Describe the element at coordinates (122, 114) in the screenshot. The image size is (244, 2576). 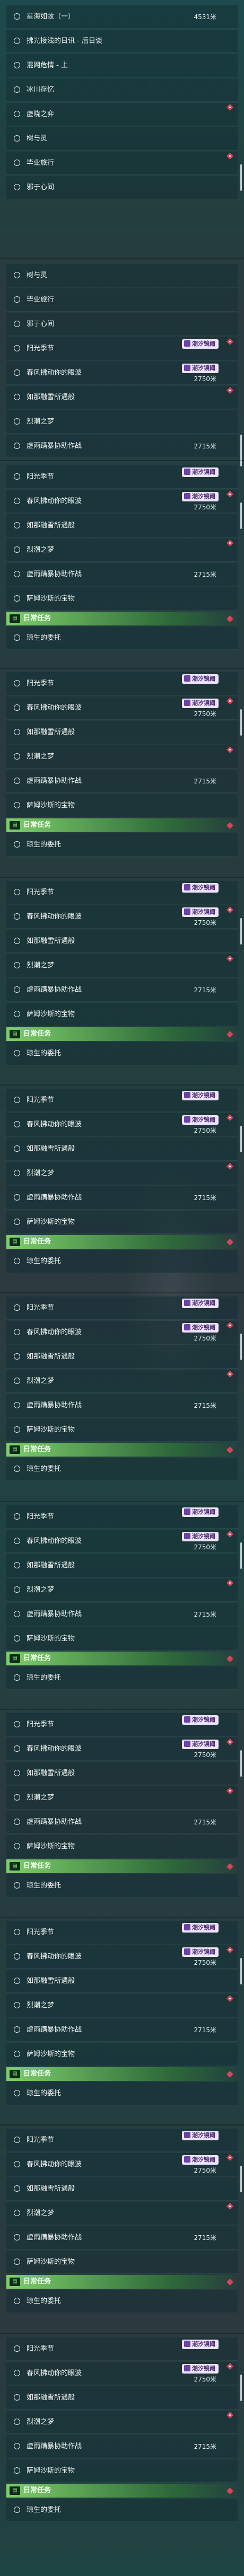
I see `quest-row: 虚晓之弈` at that location.